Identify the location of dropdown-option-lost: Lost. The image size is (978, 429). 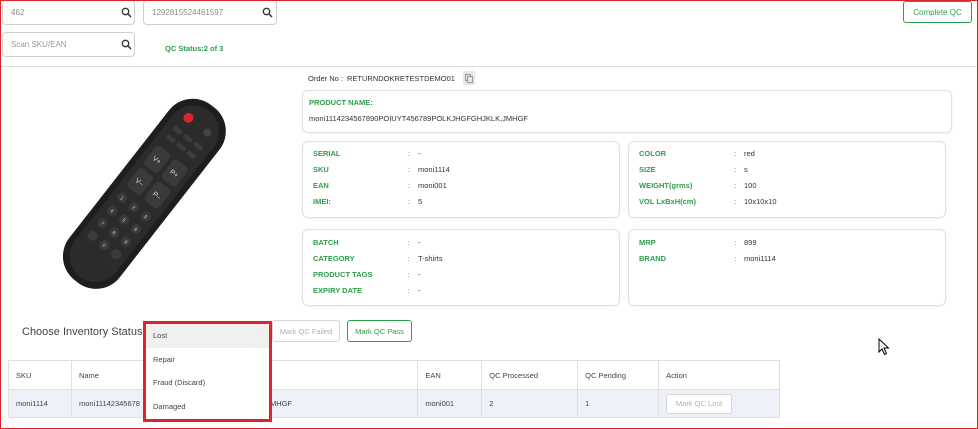
(207, 336).